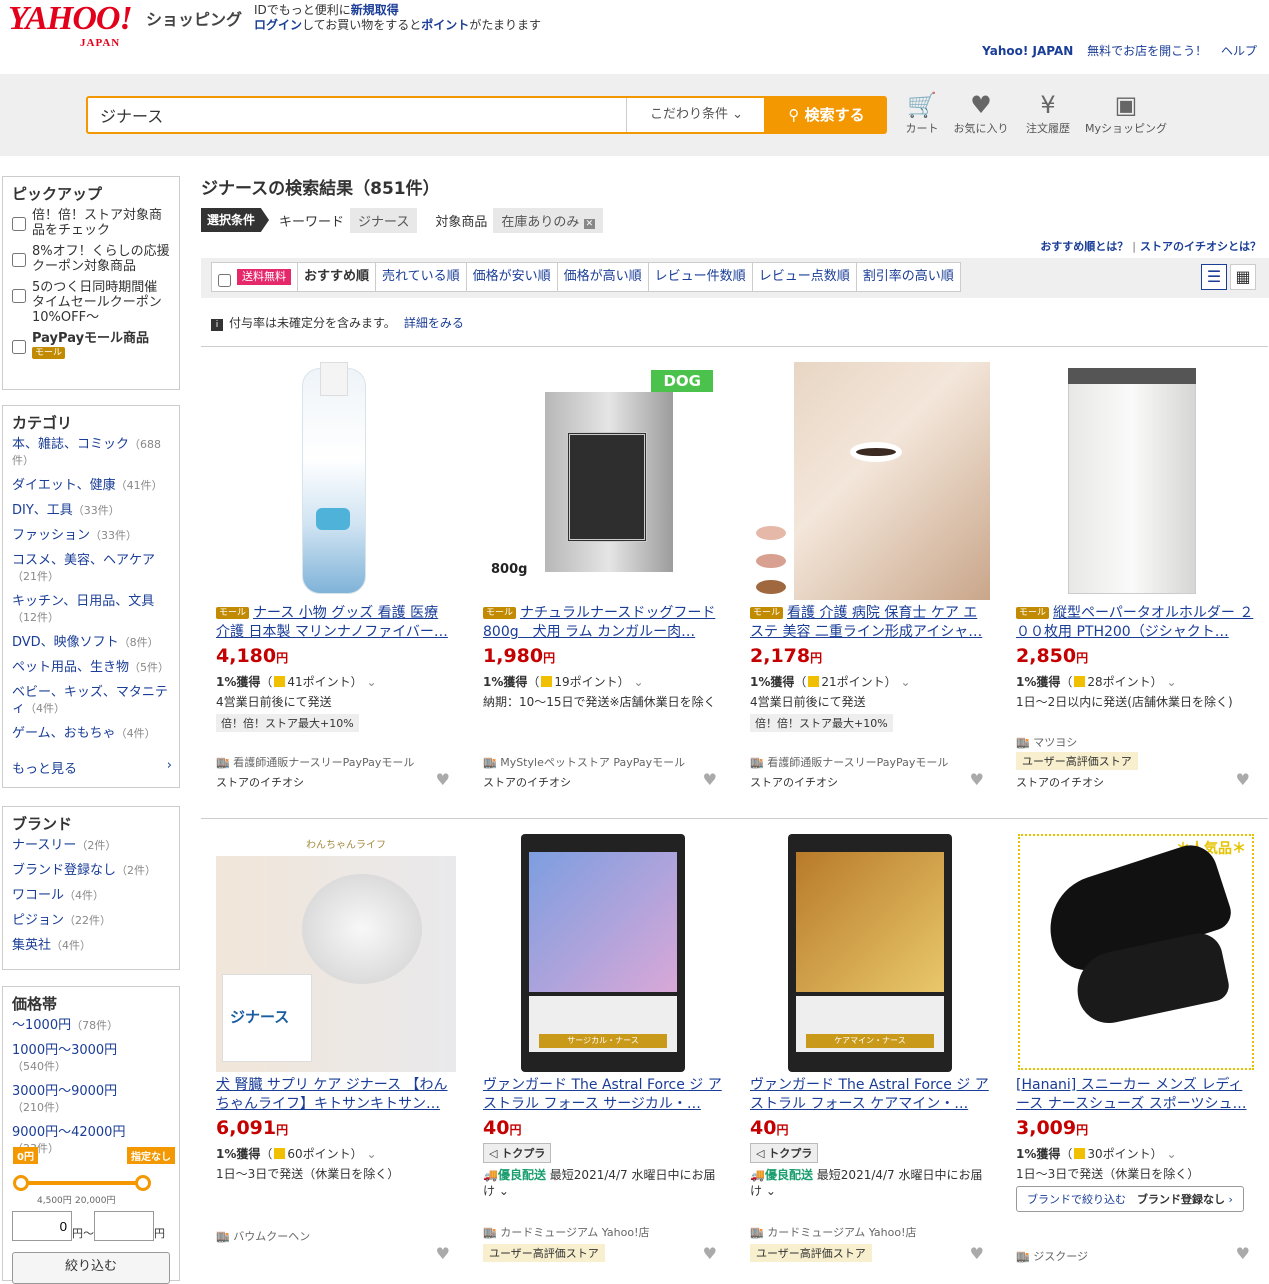 Image resolution: width=1269 pixels, height=1284 pixels. What do you see at coordinates (603, 953) in the screenshot?
I see `product-image: サージカル・ナース` at bounding box center [603, 953].